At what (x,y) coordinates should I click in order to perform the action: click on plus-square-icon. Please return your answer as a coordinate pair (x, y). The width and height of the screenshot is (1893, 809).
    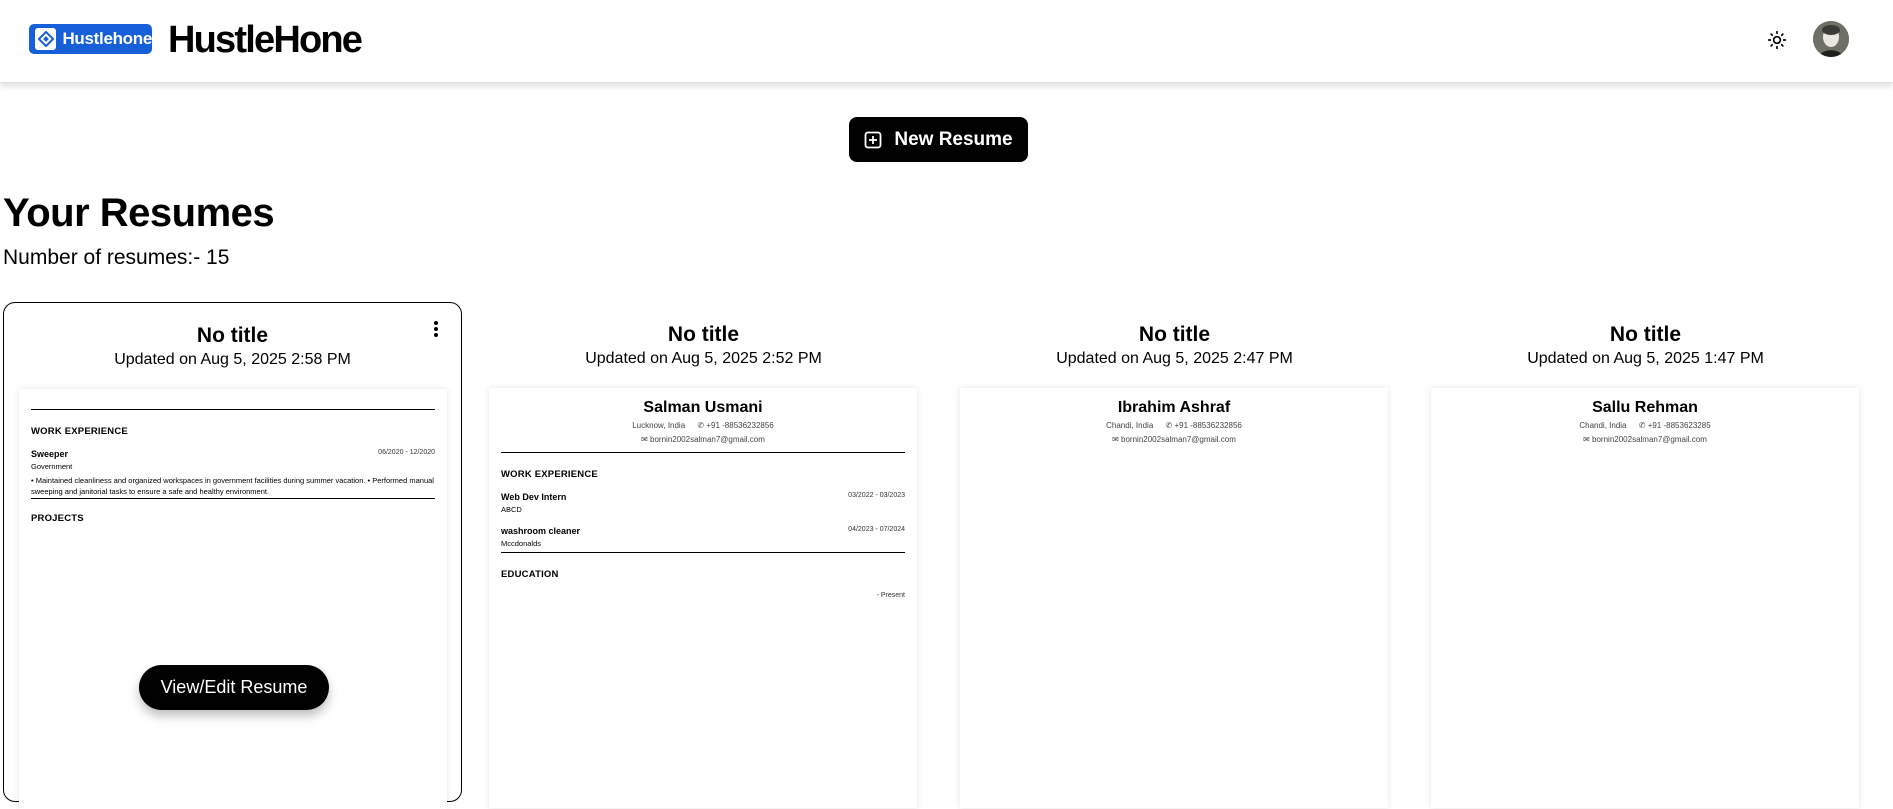
    Looking at the image, I should click on (873, 139).